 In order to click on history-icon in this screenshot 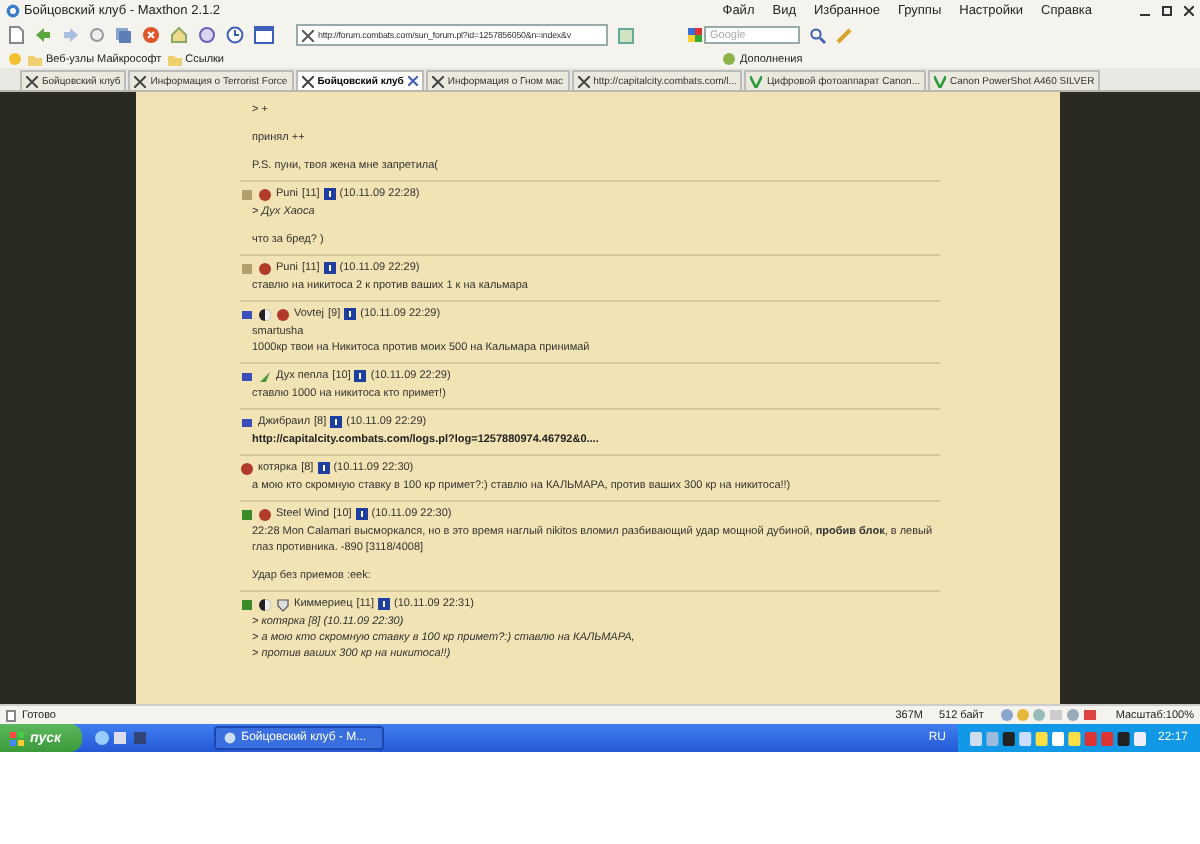, I will do `click(207, 35)`.